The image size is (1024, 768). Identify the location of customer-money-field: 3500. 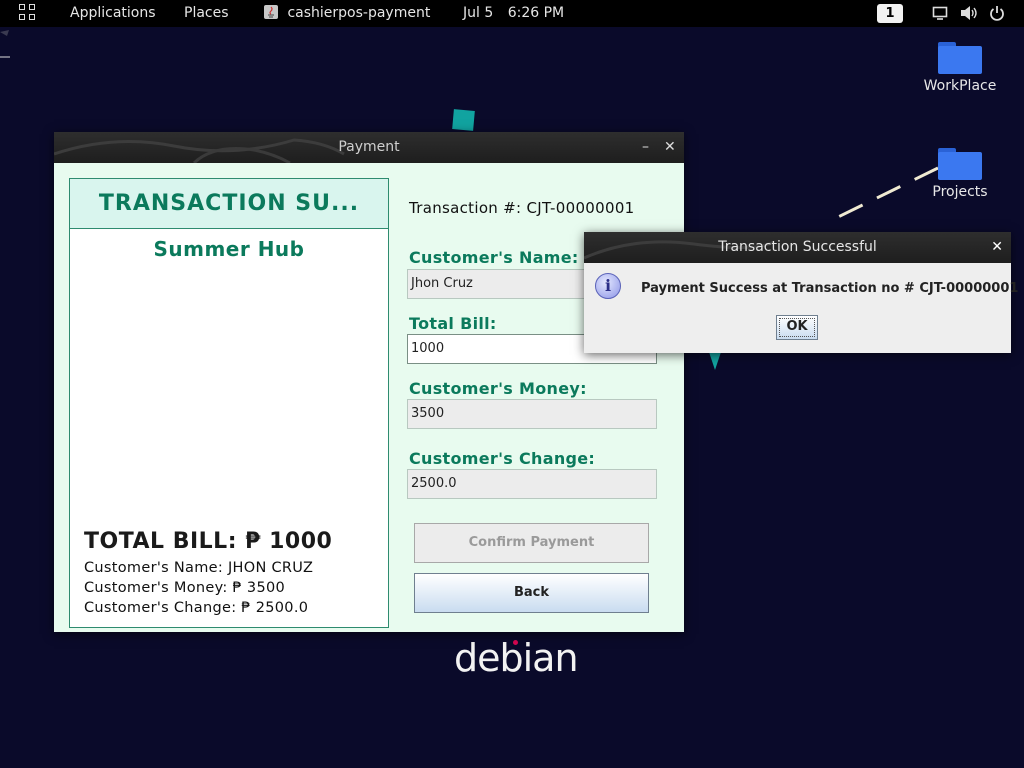
(532, 414).